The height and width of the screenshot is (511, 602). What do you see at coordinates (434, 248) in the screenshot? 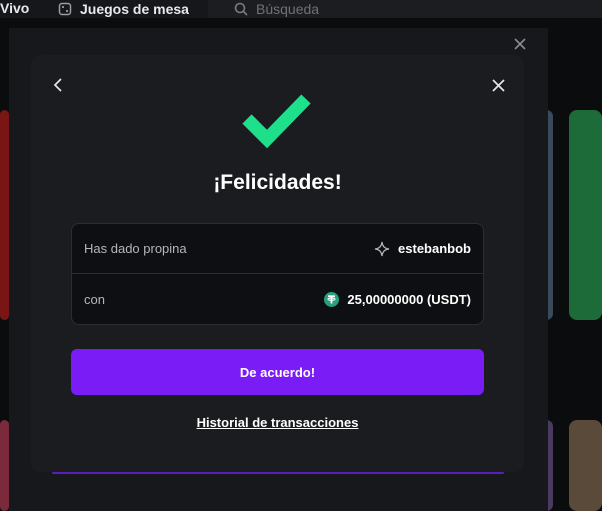
I see `recipient-name: estebanbob` at bounding box center [434, 248].